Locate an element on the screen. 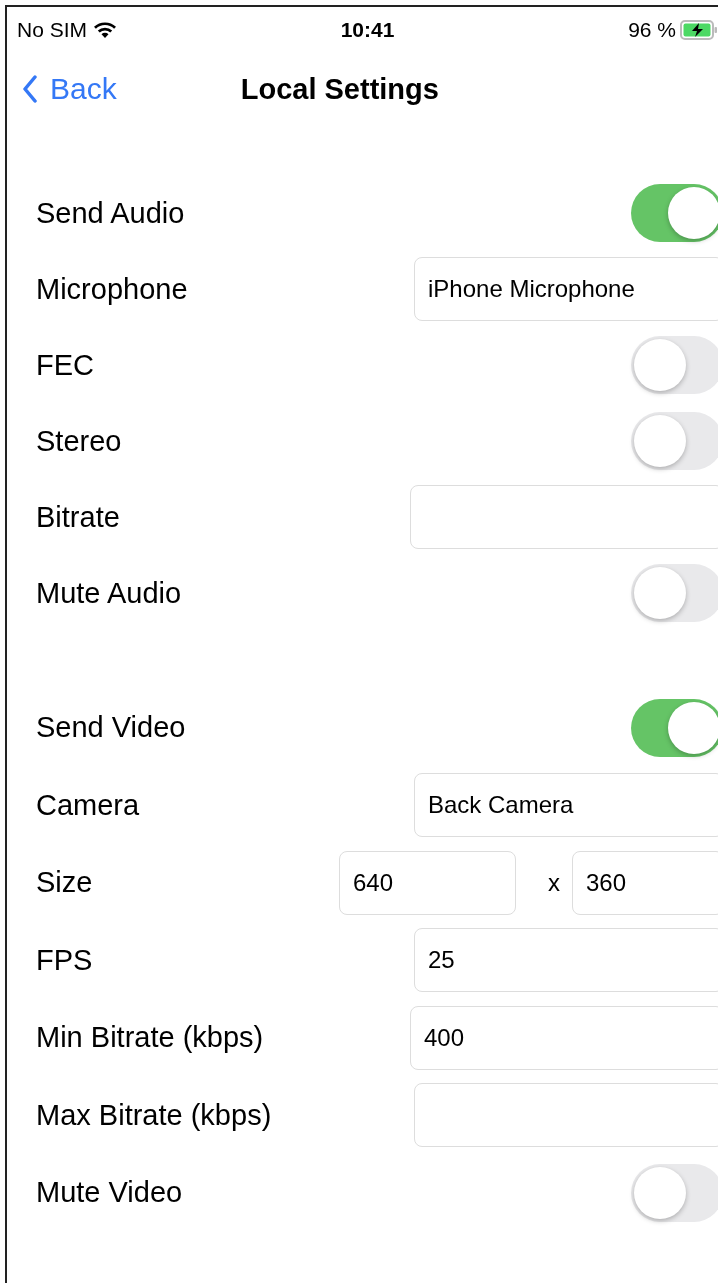 This screenshot has width=720, height=1285. setting-label: Send Audio is located at coordinates (110, 213).